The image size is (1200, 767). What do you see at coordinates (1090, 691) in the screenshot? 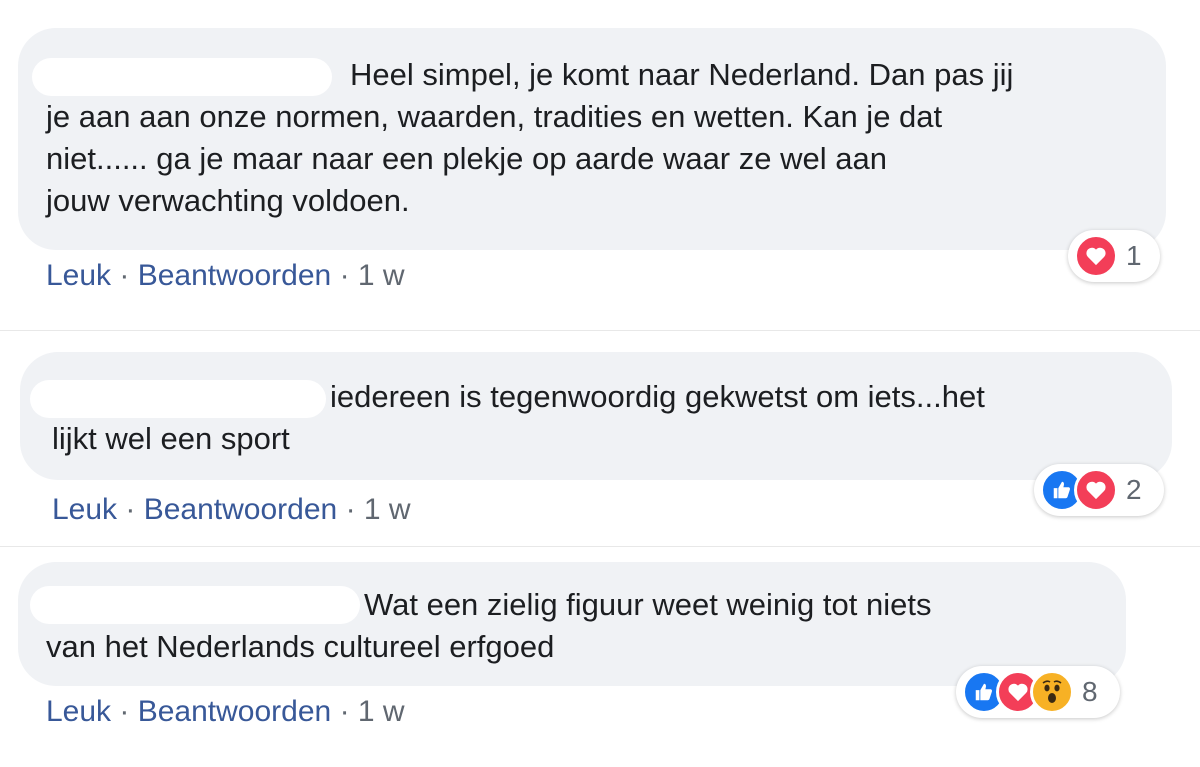
I see `reaction-count: 8` at bounding box center [1090, 691].